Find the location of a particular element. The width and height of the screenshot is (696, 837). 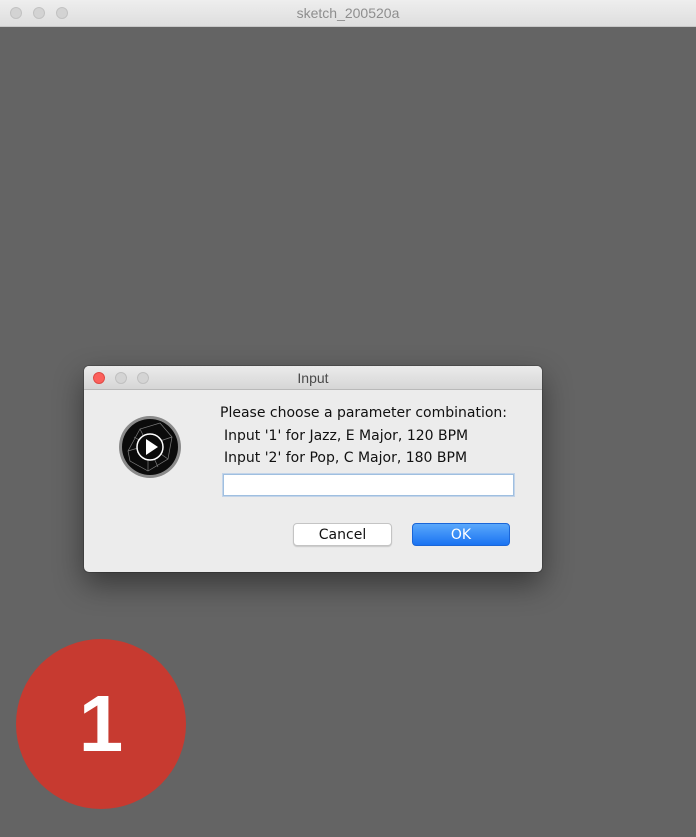

dialog-titlebar: Input is located at coordinates (313, 378).